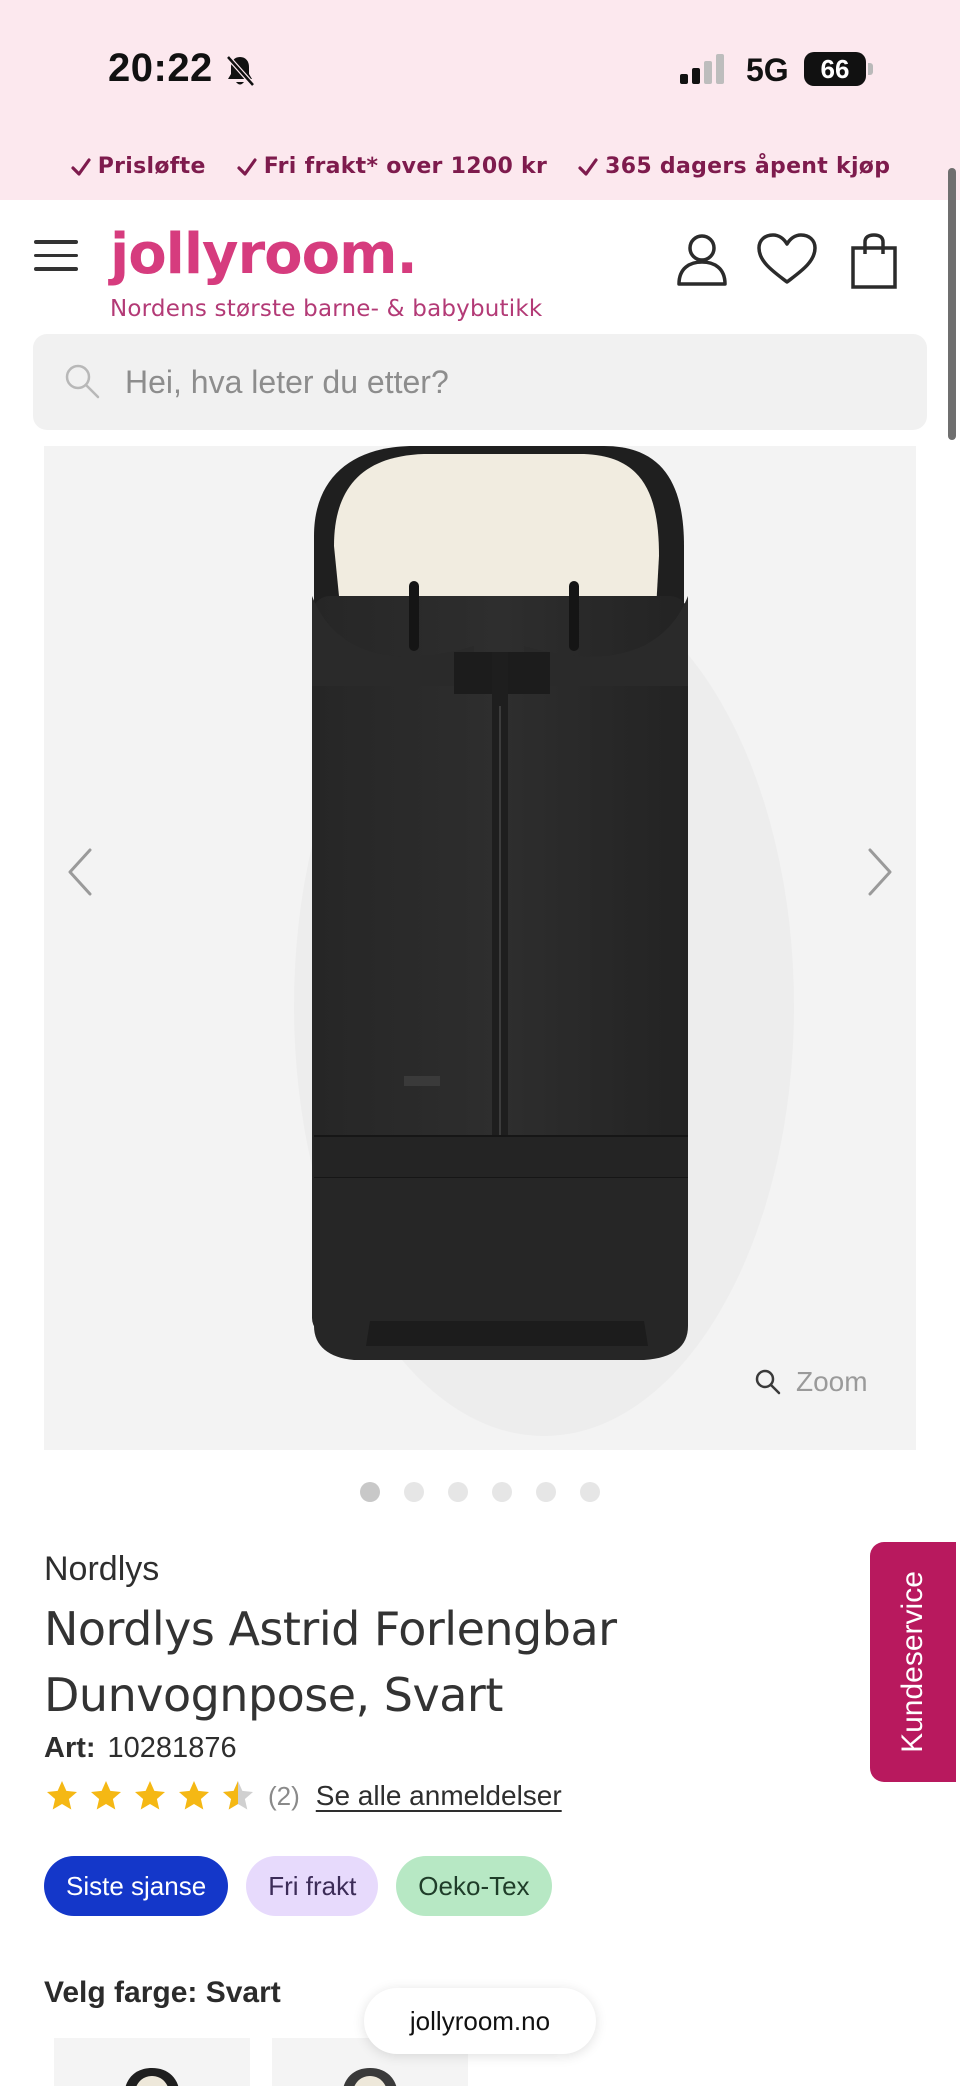  Describe the element at coordinates (284, 1795) in the screenshot. I see `rating-count: (2)` at that location.